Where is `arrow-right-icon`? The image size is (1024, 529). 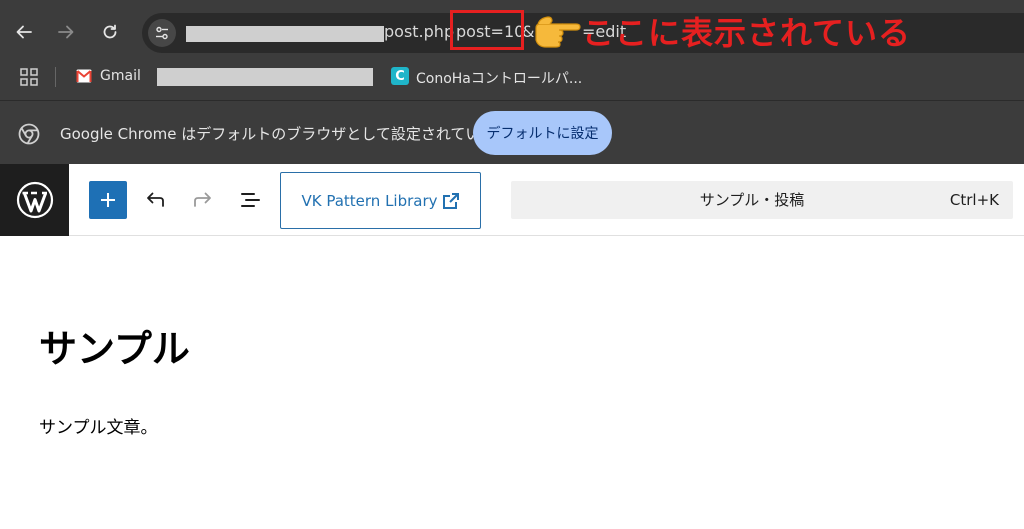 arrow-right-icon is located at coordinates (66, 32).